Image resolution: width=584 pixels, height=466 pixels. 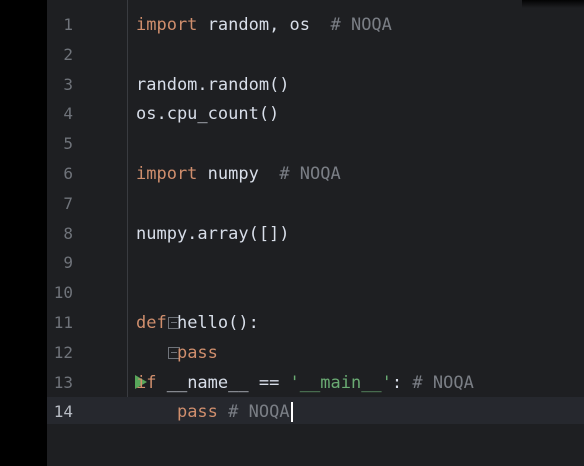 I want to click on line-number: 14, so click(x=63, y=412).